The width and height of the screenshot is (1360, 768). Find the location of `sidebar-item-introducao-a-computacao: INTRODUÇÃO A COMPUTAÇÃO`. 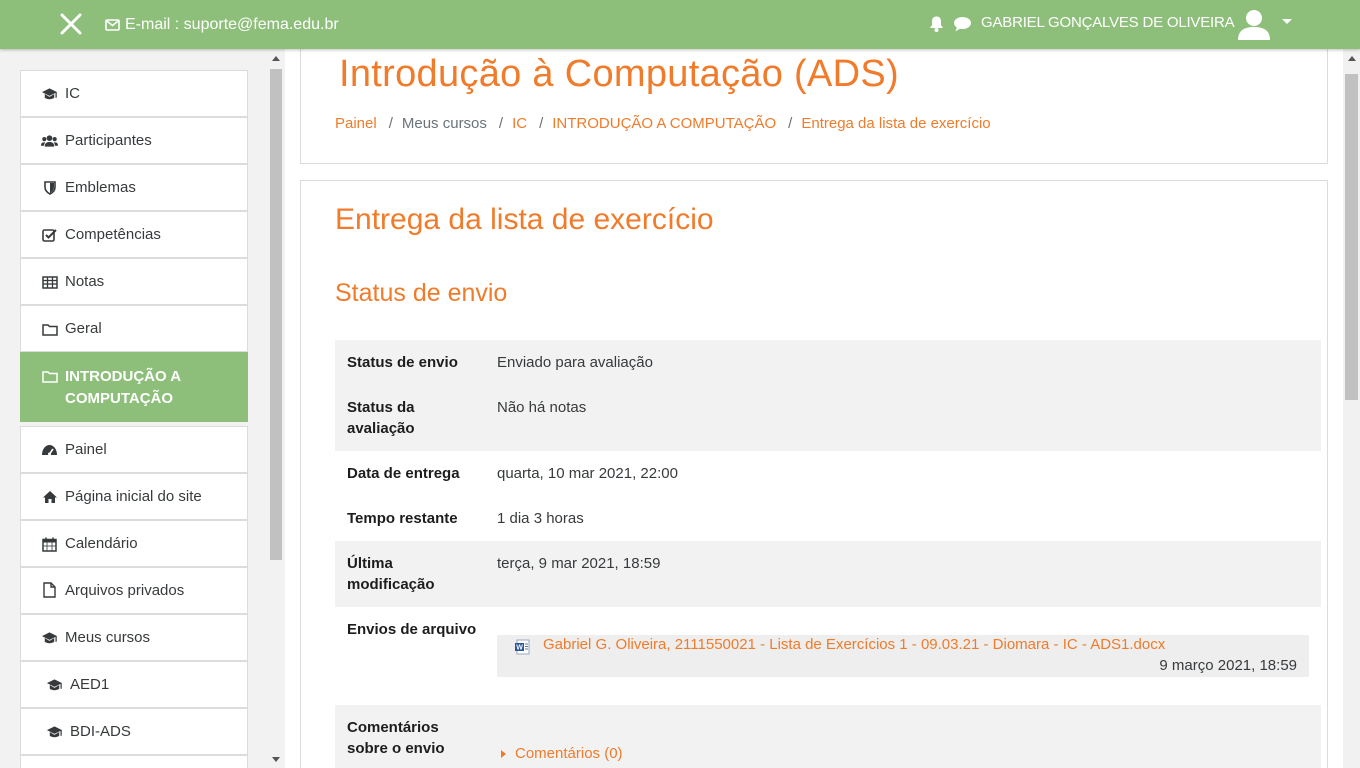

sidebar-item-introducao-a-computacao: INTRODUÇÃO A COMPUTAÇÃO is located at coordinates (134, 387).